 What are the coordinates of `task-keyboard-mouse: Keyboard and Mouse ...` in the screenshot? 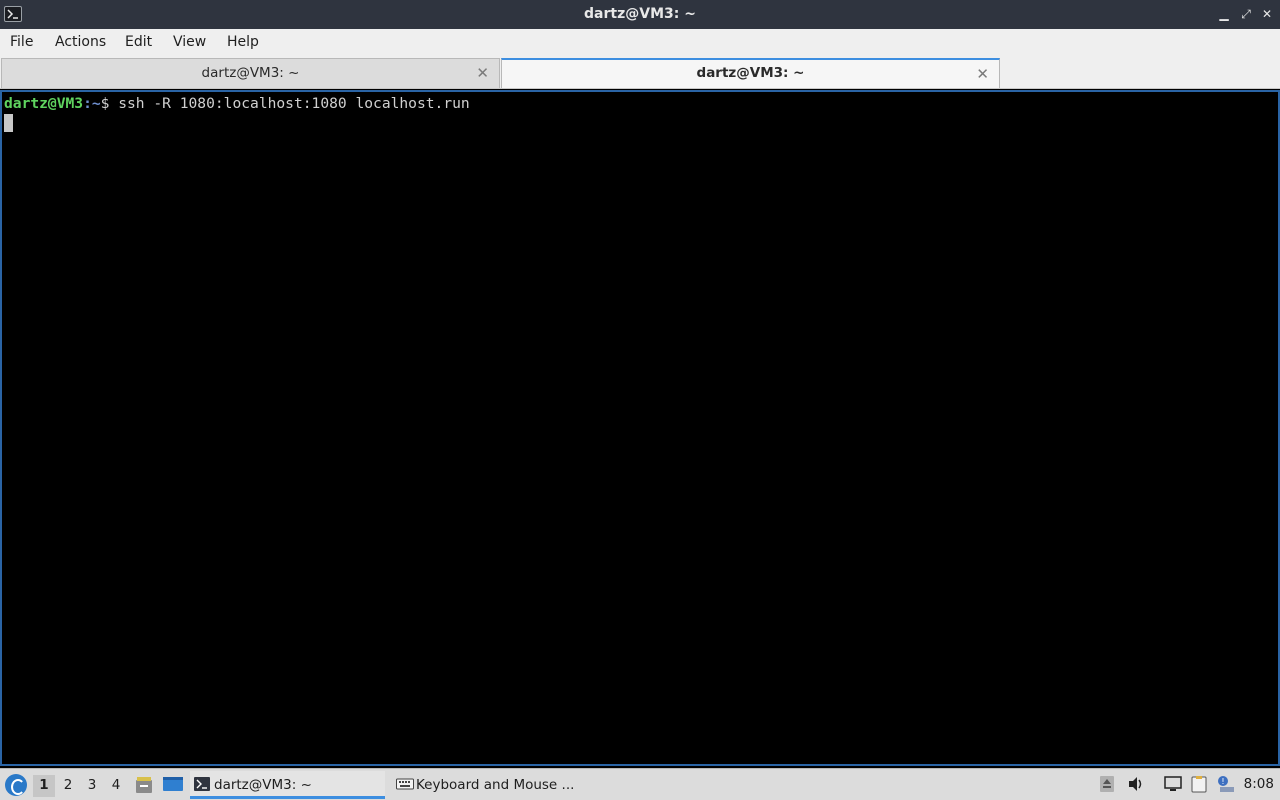 It's located at (492, 785).